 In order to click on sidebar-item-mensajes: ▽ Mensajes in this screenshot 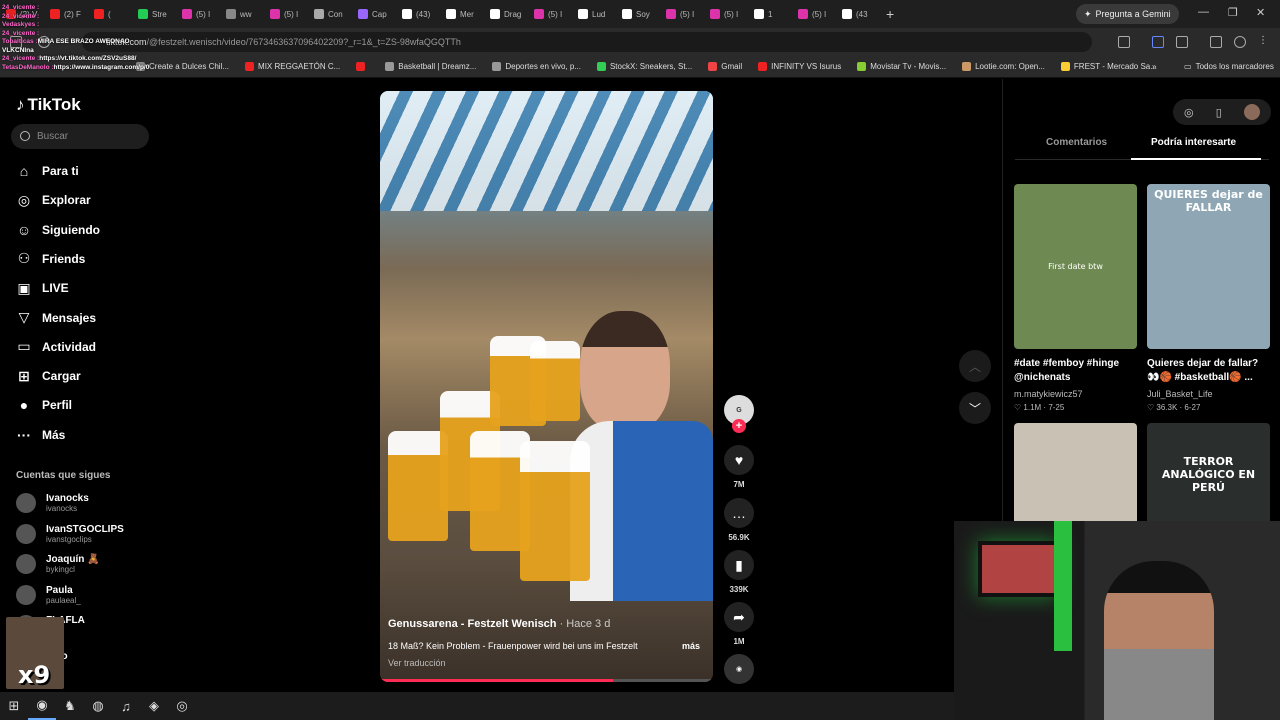, I will do `click(86, 318)`.